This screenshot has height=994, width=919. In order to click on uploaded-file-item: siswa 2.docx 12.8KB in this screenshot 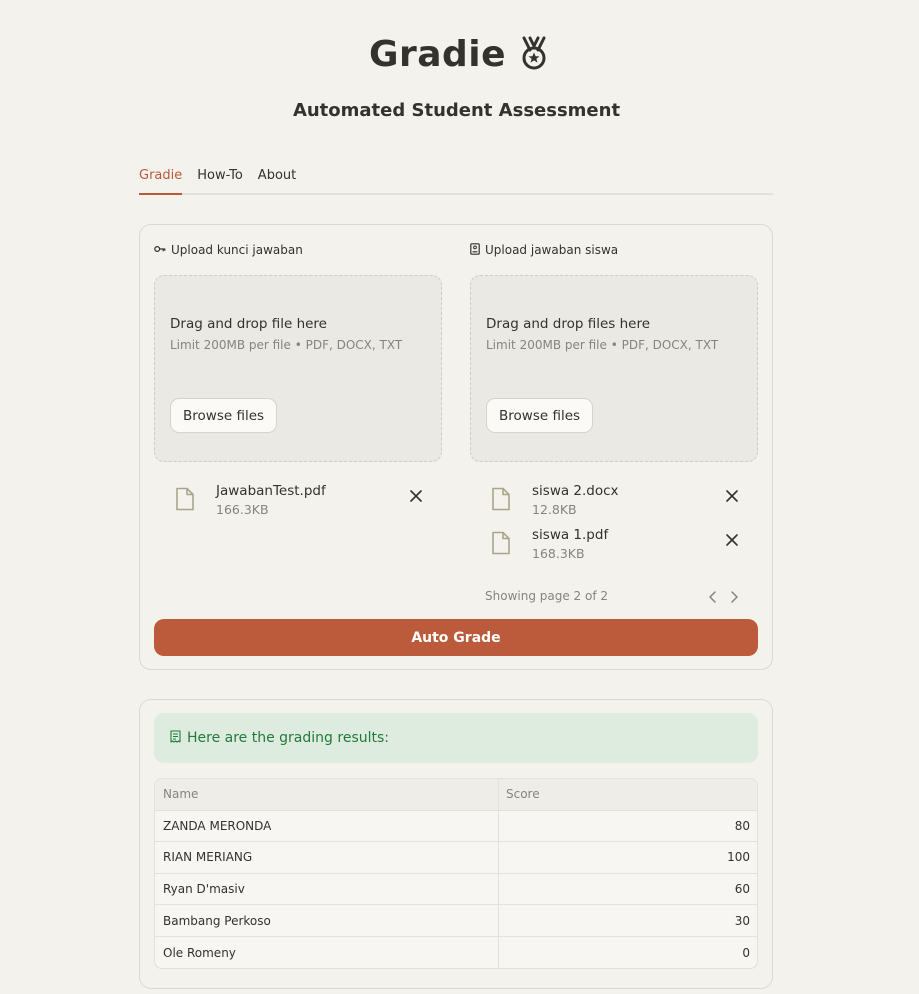, I will do `click(614, 503)`.